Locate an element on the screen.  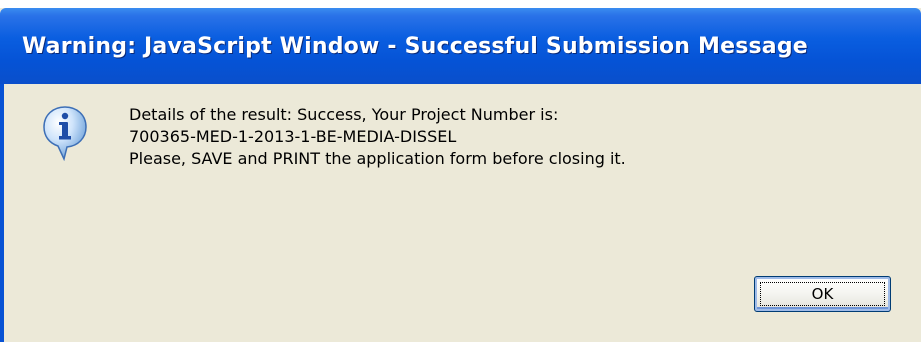
ok-button: OK is located at coordinates (822, 294).